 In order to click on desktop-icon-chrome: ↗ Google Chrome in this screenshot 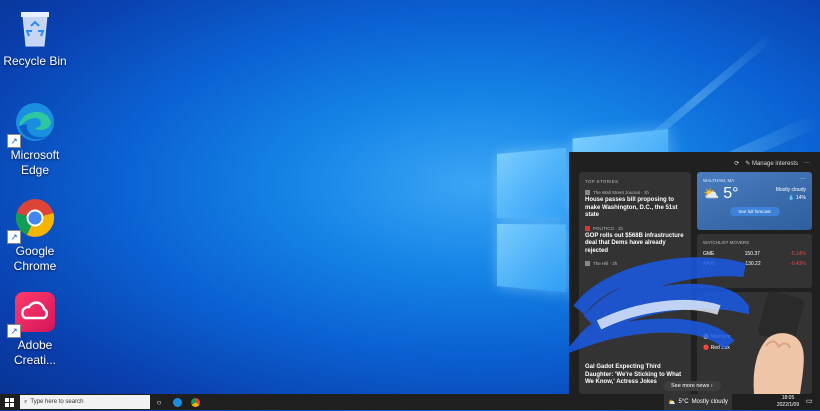, I will do `click(35, 235)`.